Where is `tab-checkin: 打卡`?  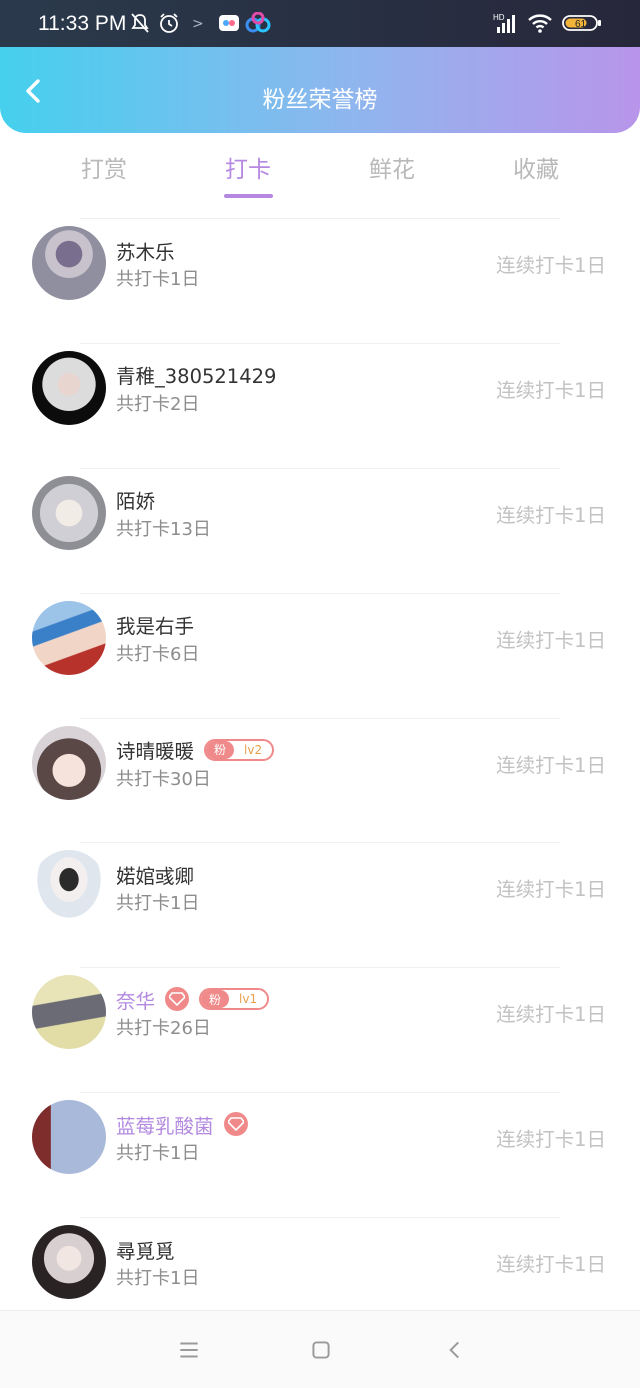 tab-checkin: 打卡 is located at coordinates (248, 167).